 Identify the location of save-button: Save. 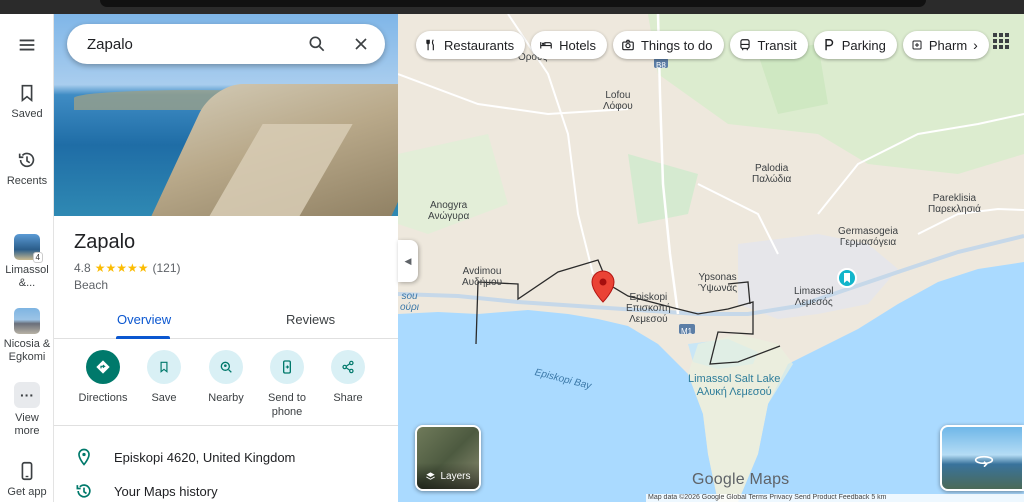
(164, 377).